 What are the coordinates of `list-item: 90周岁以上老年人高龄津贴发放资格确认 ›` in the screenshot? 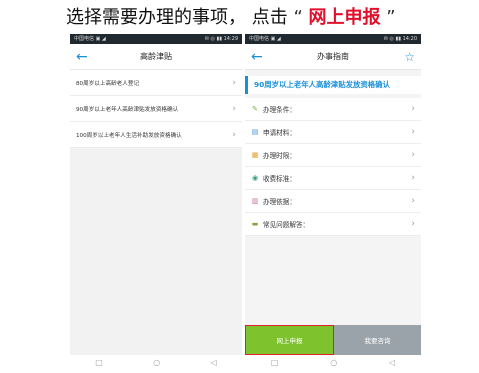 It's located at (156, 109).